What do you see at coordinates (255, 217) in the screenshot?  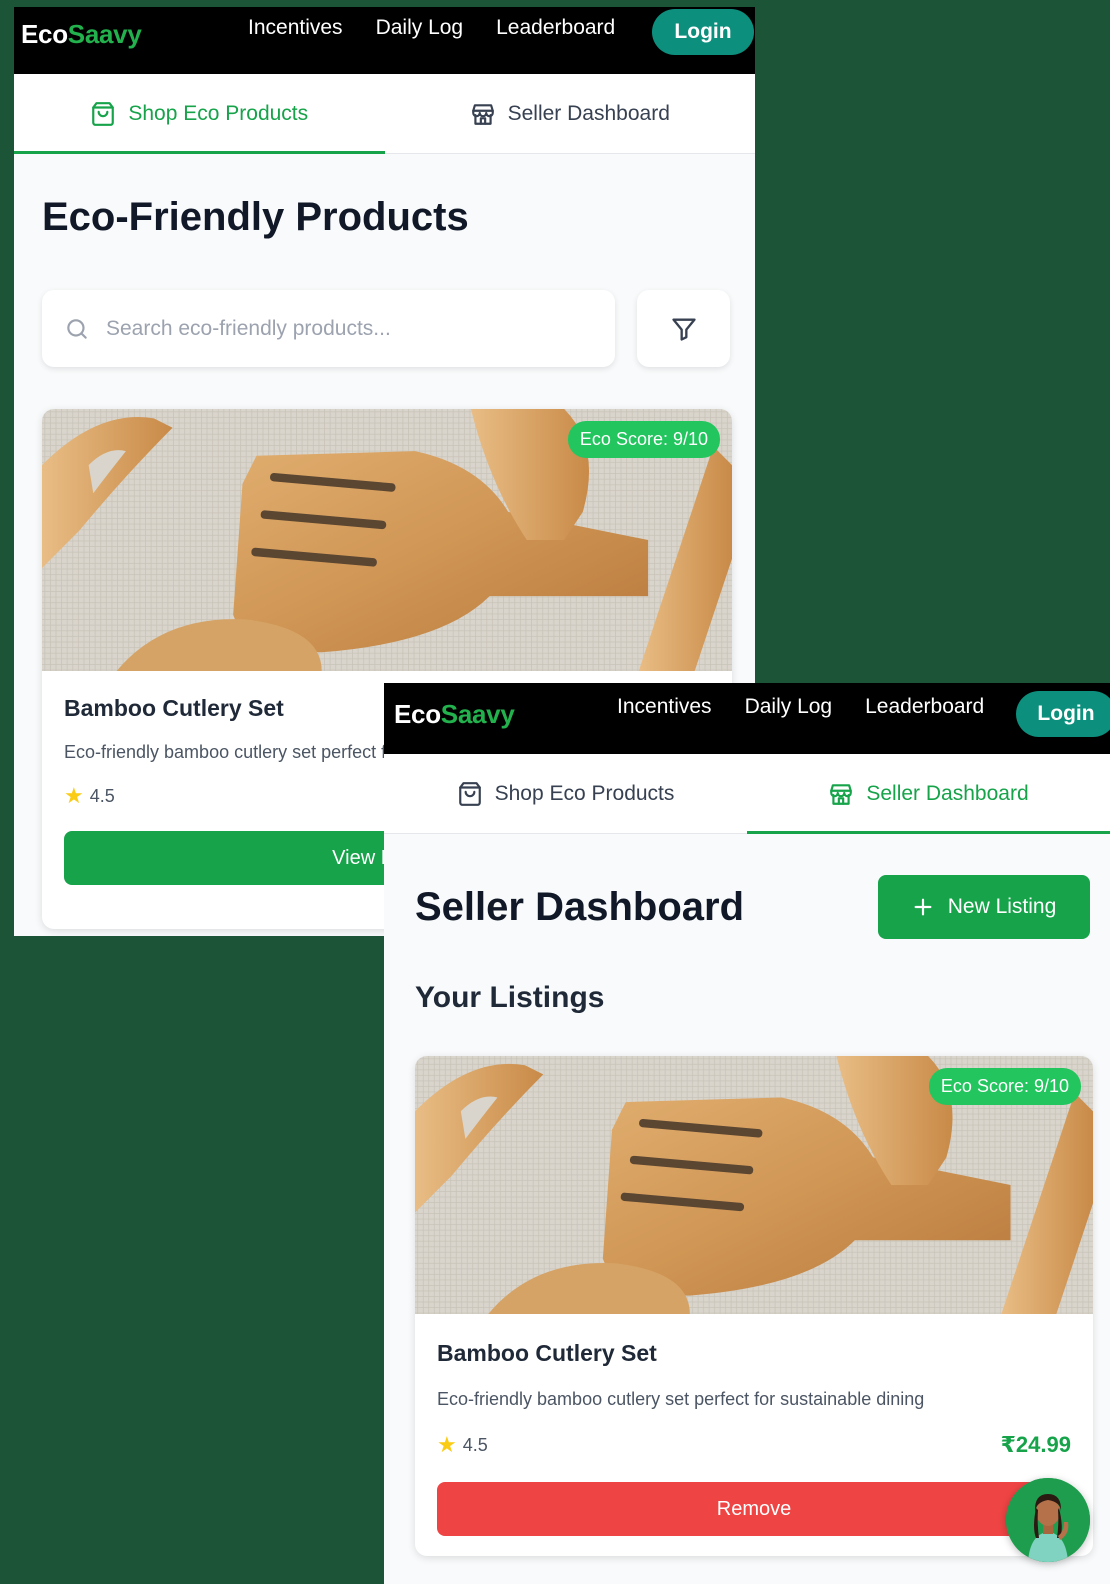 I see `page-title: Eco-Friendly Products` at bounding box center [255, 217].